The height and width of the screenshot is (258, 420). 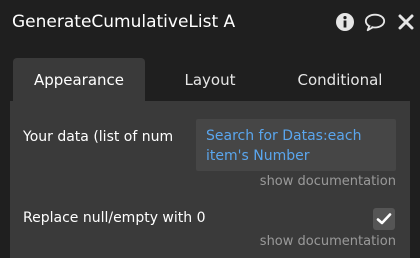 I want to click on tab-conditional: Conditional, so click(x=340, y=79).